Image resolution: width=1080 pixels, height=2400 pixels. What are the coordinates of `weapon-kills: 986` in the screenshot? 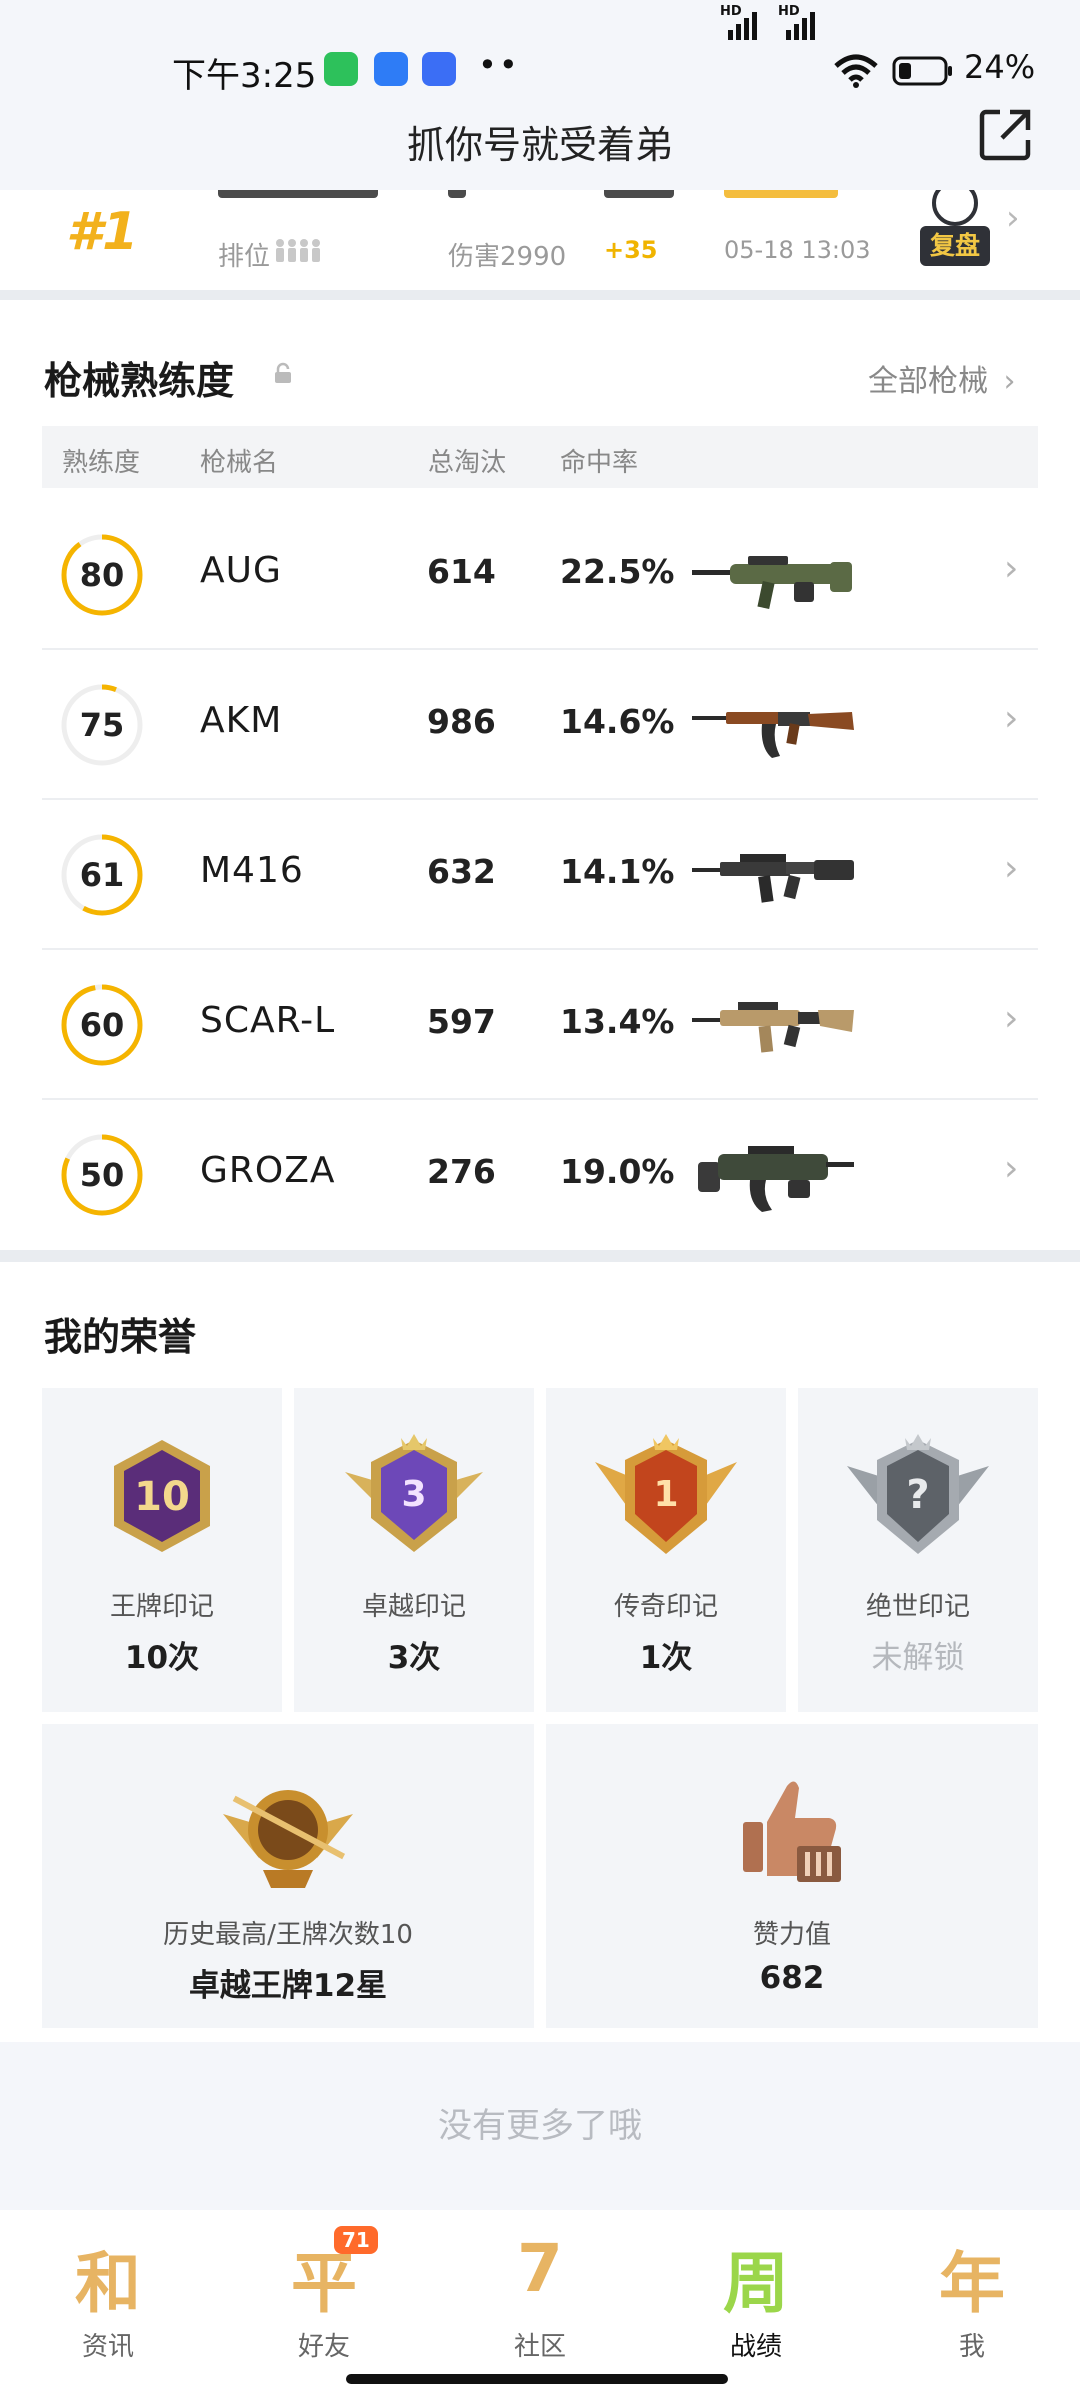 It's located at (461, 721).